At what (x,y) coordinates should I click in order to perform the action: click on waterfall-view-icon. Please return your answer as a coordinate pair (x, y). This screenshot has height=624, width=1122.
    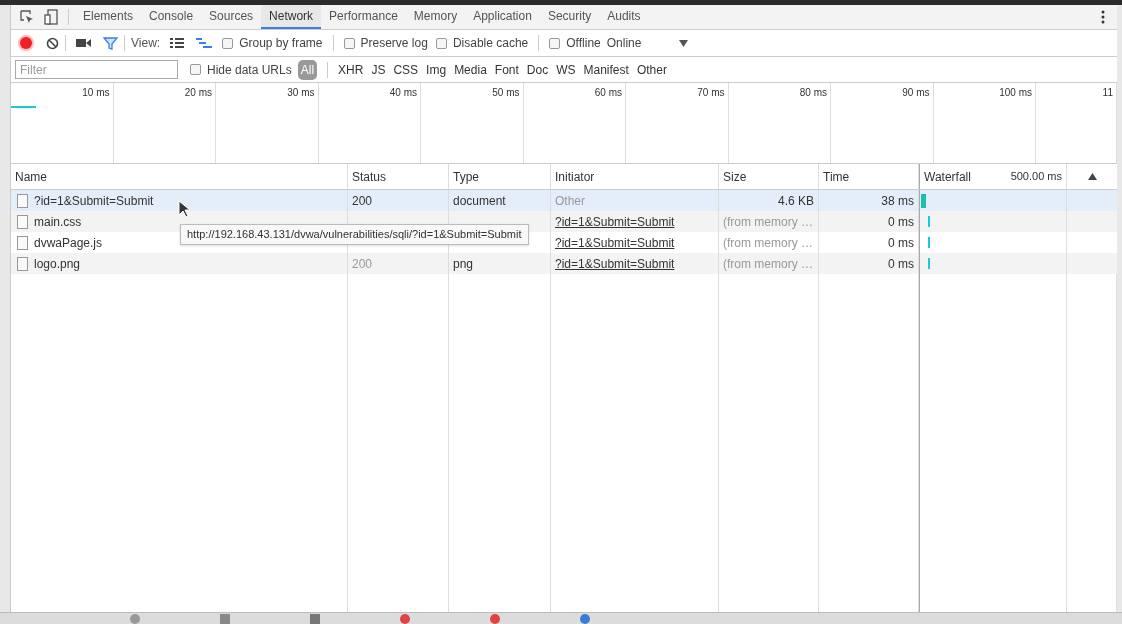
    Looking at the image, I should click on (204, 43).